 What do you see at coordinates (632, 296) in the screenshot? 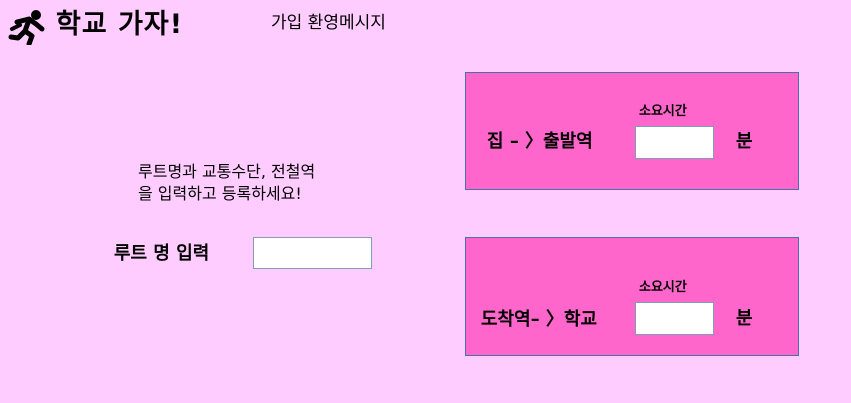
I see `arrival-to-school-panel: 도착역– 〉학교 소요시간 분` at bounding box center [632, 296].